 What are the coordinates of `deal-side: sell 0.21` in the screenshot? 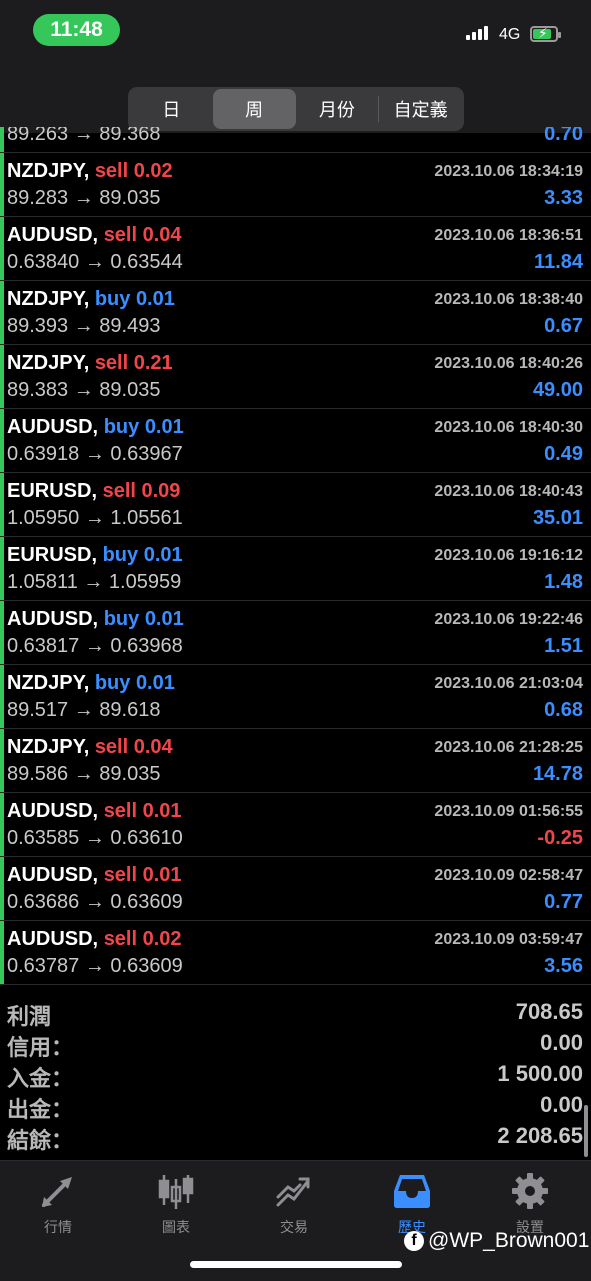 It's located at (134, 363).